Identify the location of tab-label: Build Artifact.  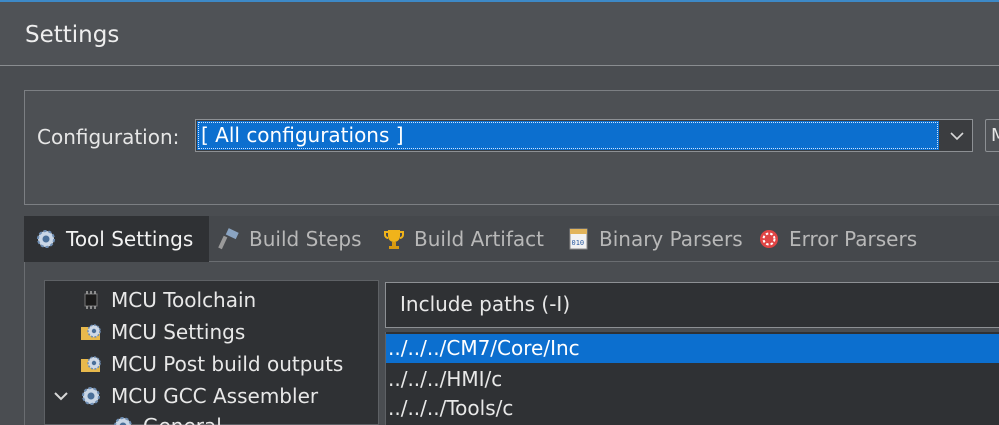
(479, 239).